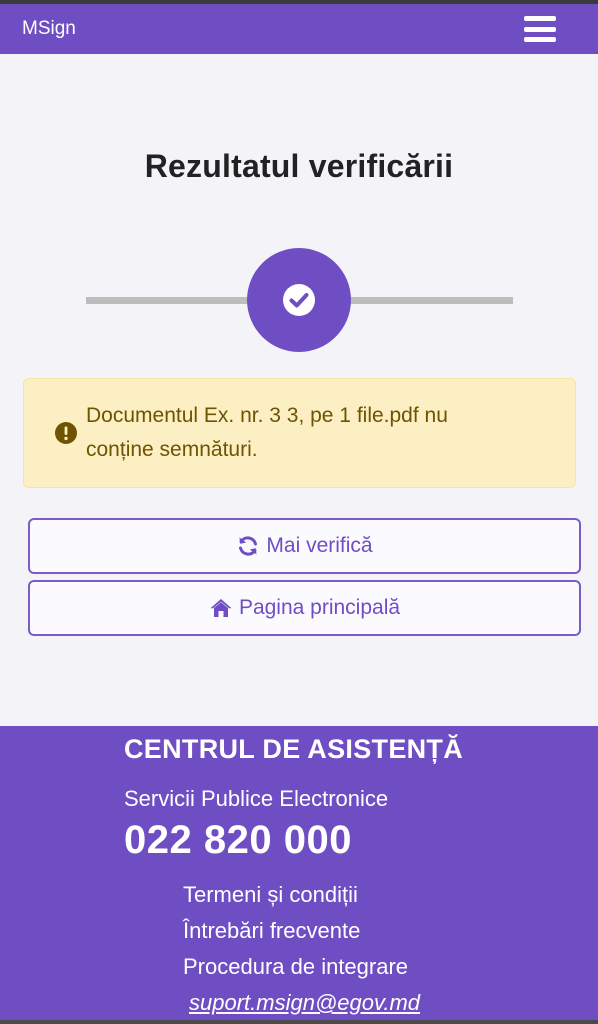 The height and width of the screenshot is (1024, 598). Describe the element at coordinates (66, 433) in the screenshot. I see `exclamation-circle-icon` at that location.